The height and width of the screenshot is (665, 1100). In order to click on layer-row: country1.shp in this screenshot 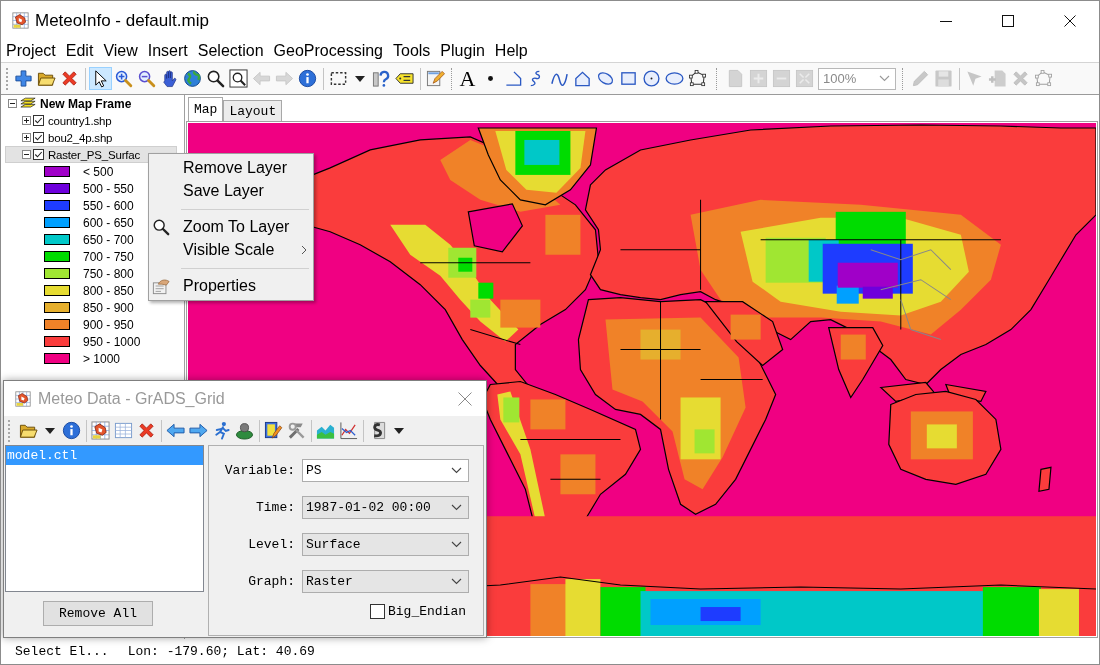, I will do `click(91, 120)`.